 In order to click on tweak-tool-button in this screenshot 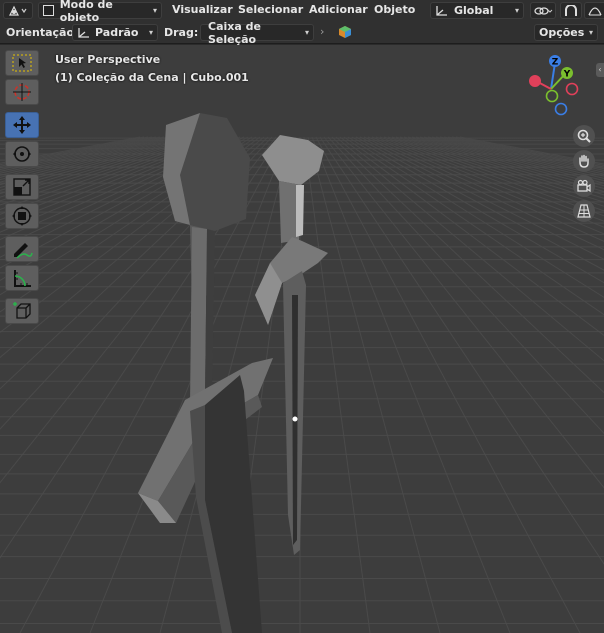, I will do `click(22, 63)`.